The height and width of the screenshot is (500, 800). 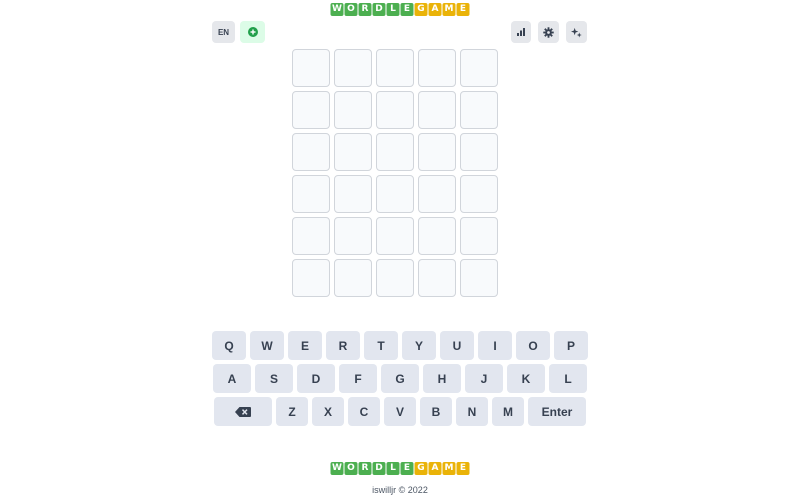 I want to click on key-j: J, so click(x=484, y=378).